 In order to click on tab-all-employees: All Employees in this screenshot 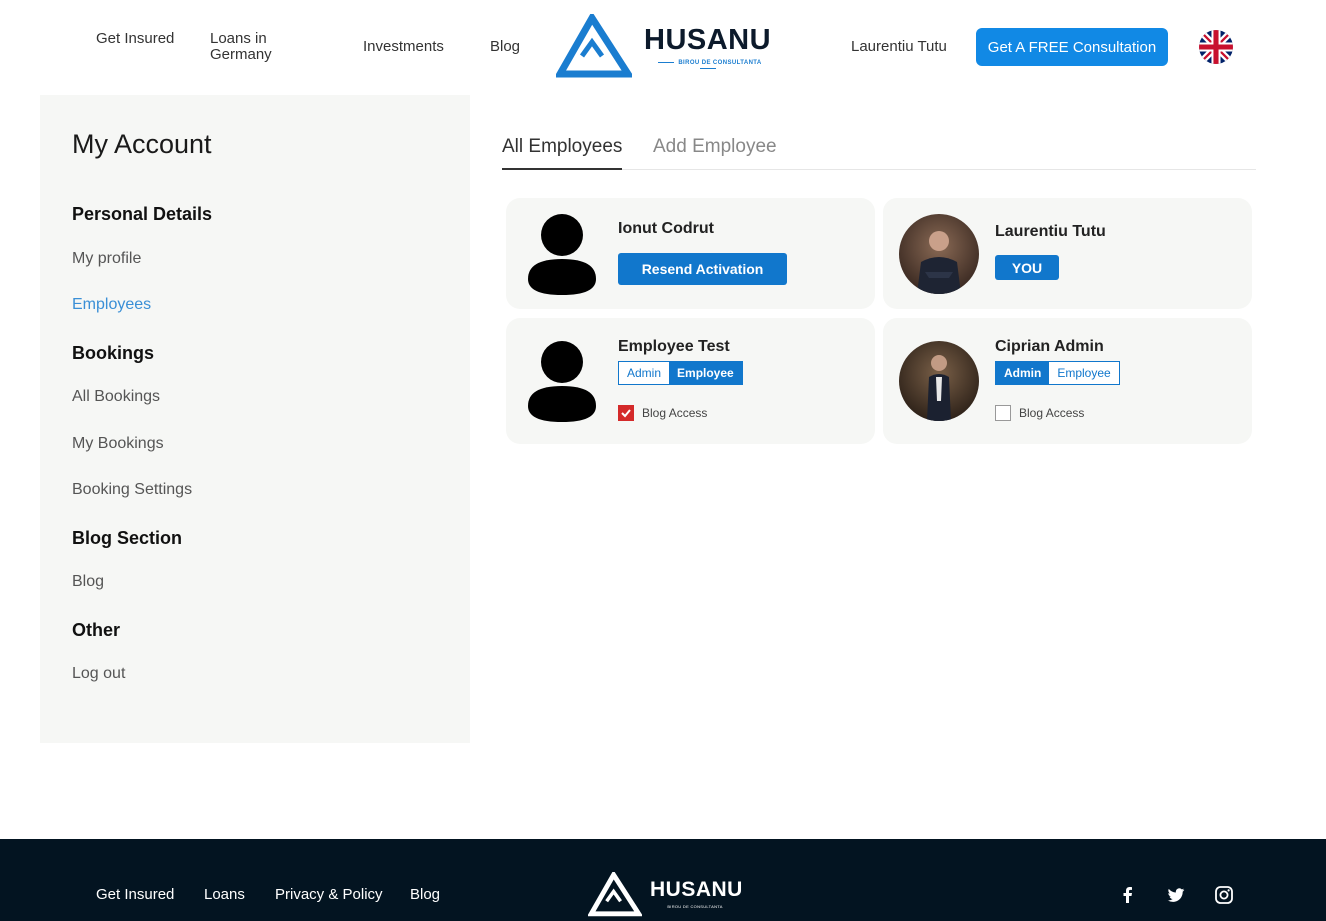, I will do `click(562, 153)`.